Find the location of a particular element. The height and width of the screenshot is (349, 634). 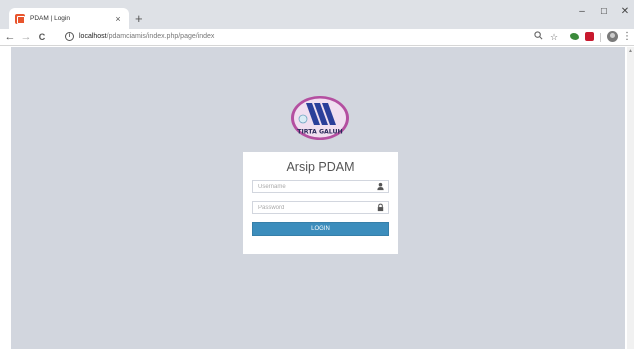

password-input is located at coordinates (313, 207).